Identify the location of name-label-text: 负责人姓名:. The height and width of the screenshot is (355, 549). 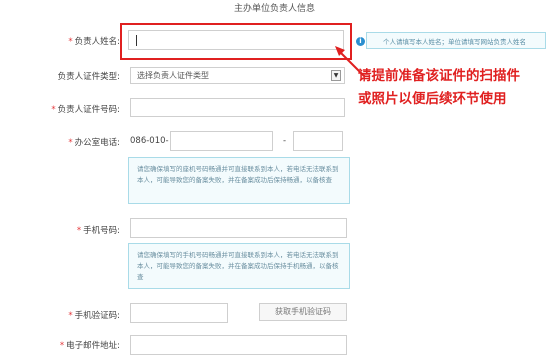
(97, 42).